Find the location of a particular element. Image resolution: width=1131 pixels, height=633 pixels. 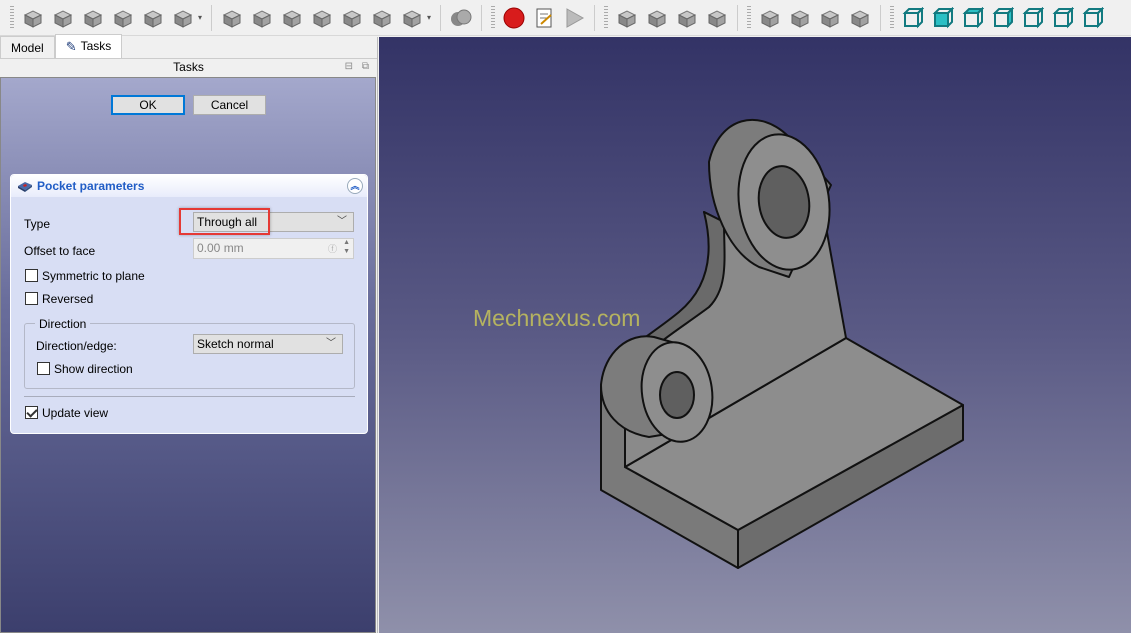

tab-tasks: ✎ Tasks is located at coordinates (88, 46).